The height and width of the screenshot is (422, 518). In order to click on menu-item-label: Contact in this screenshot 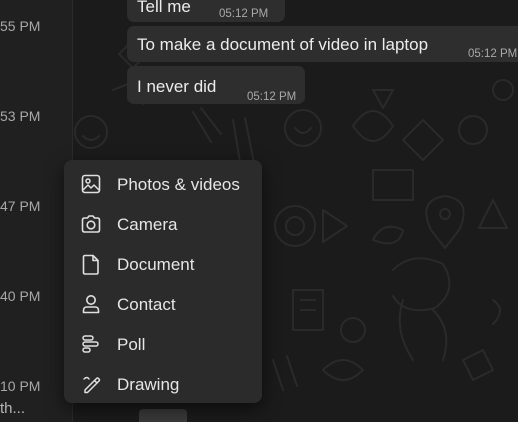, I will do `click(146, 304)`.